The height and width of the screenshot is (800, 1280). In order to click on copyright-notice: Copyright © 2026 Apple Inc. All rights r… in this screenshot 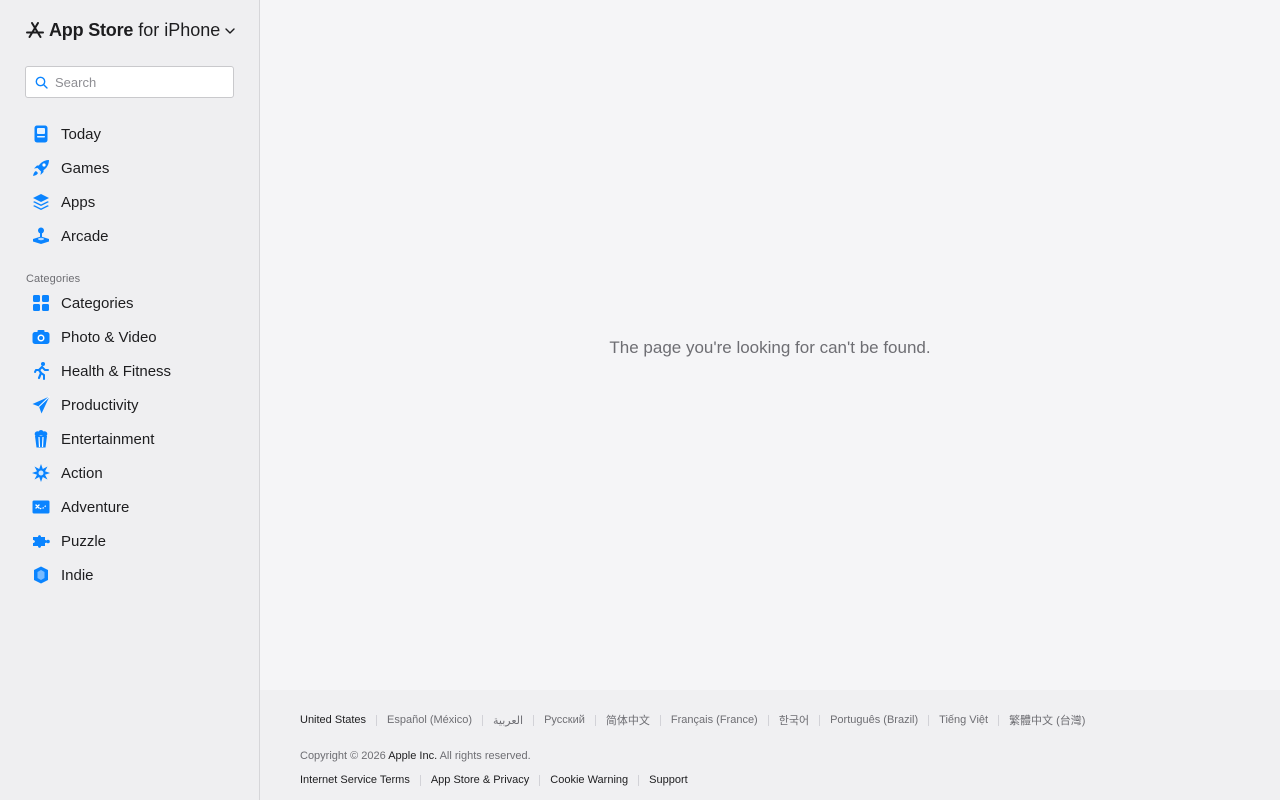, I will do `click(415, 756)`.